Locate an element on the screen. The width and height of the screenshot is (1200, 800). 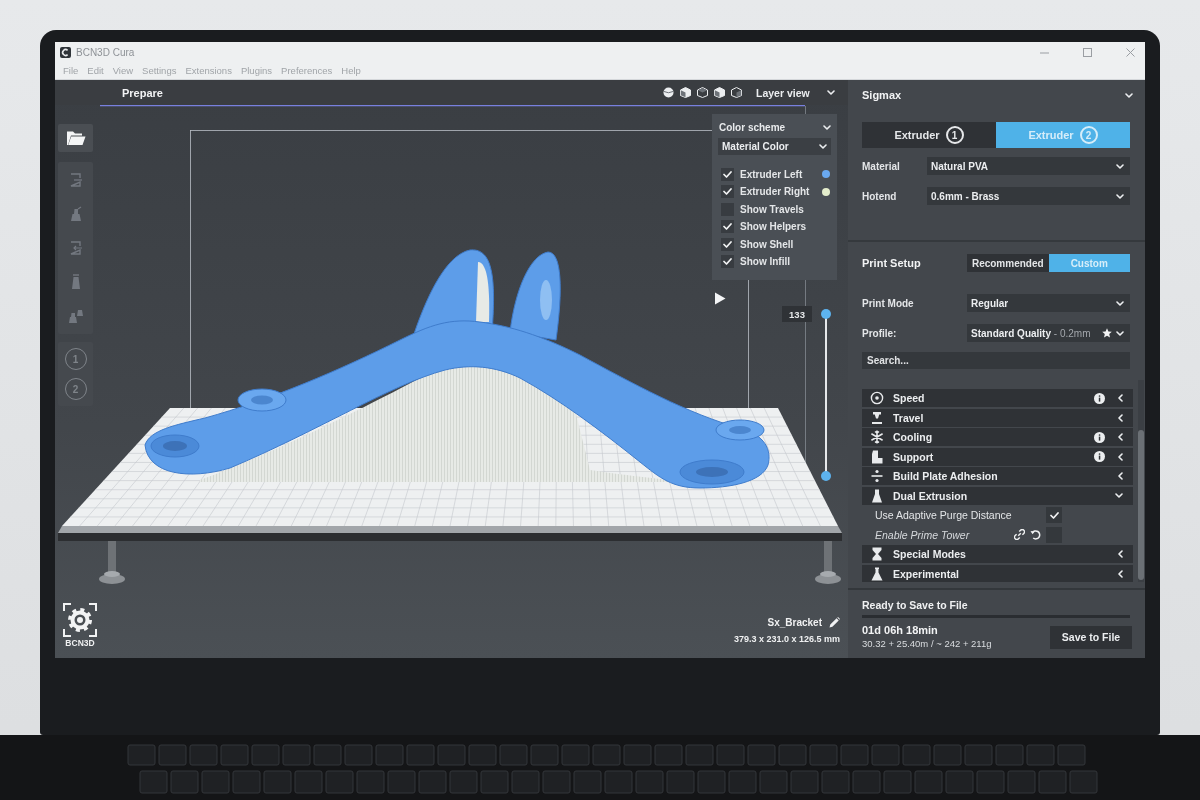
open-file-button is located at coordinates (75, 138).